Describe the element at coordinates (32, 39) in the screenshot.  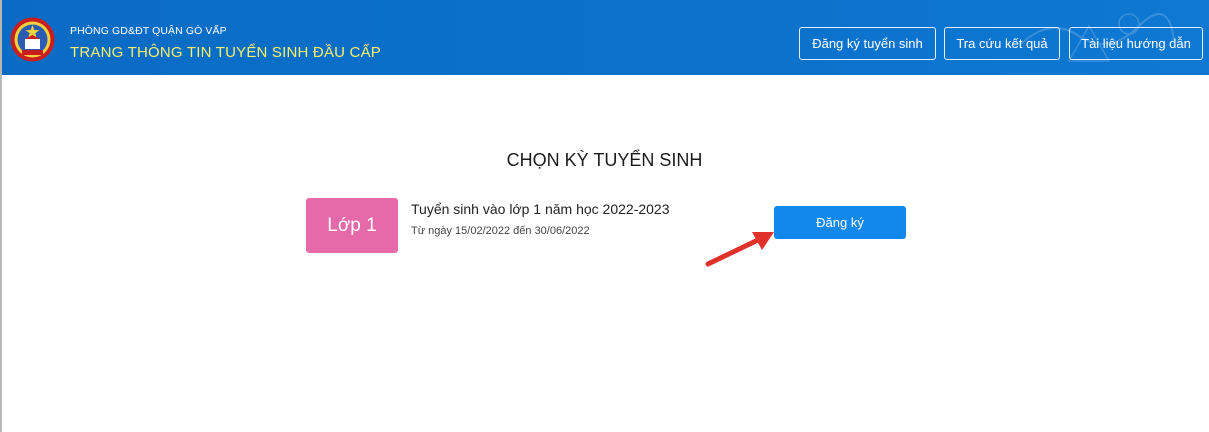
I see `school-emblem-icon` at that location.